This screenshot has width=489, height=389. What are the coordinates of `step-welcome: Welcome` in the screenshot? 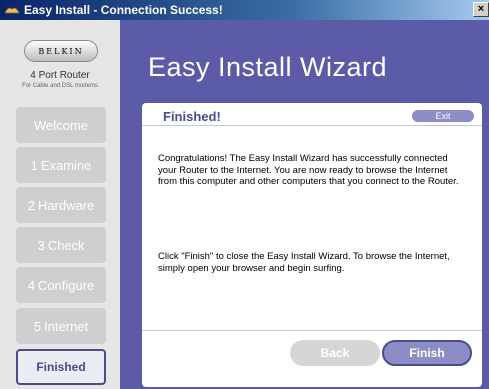 It's located at (61, 125).